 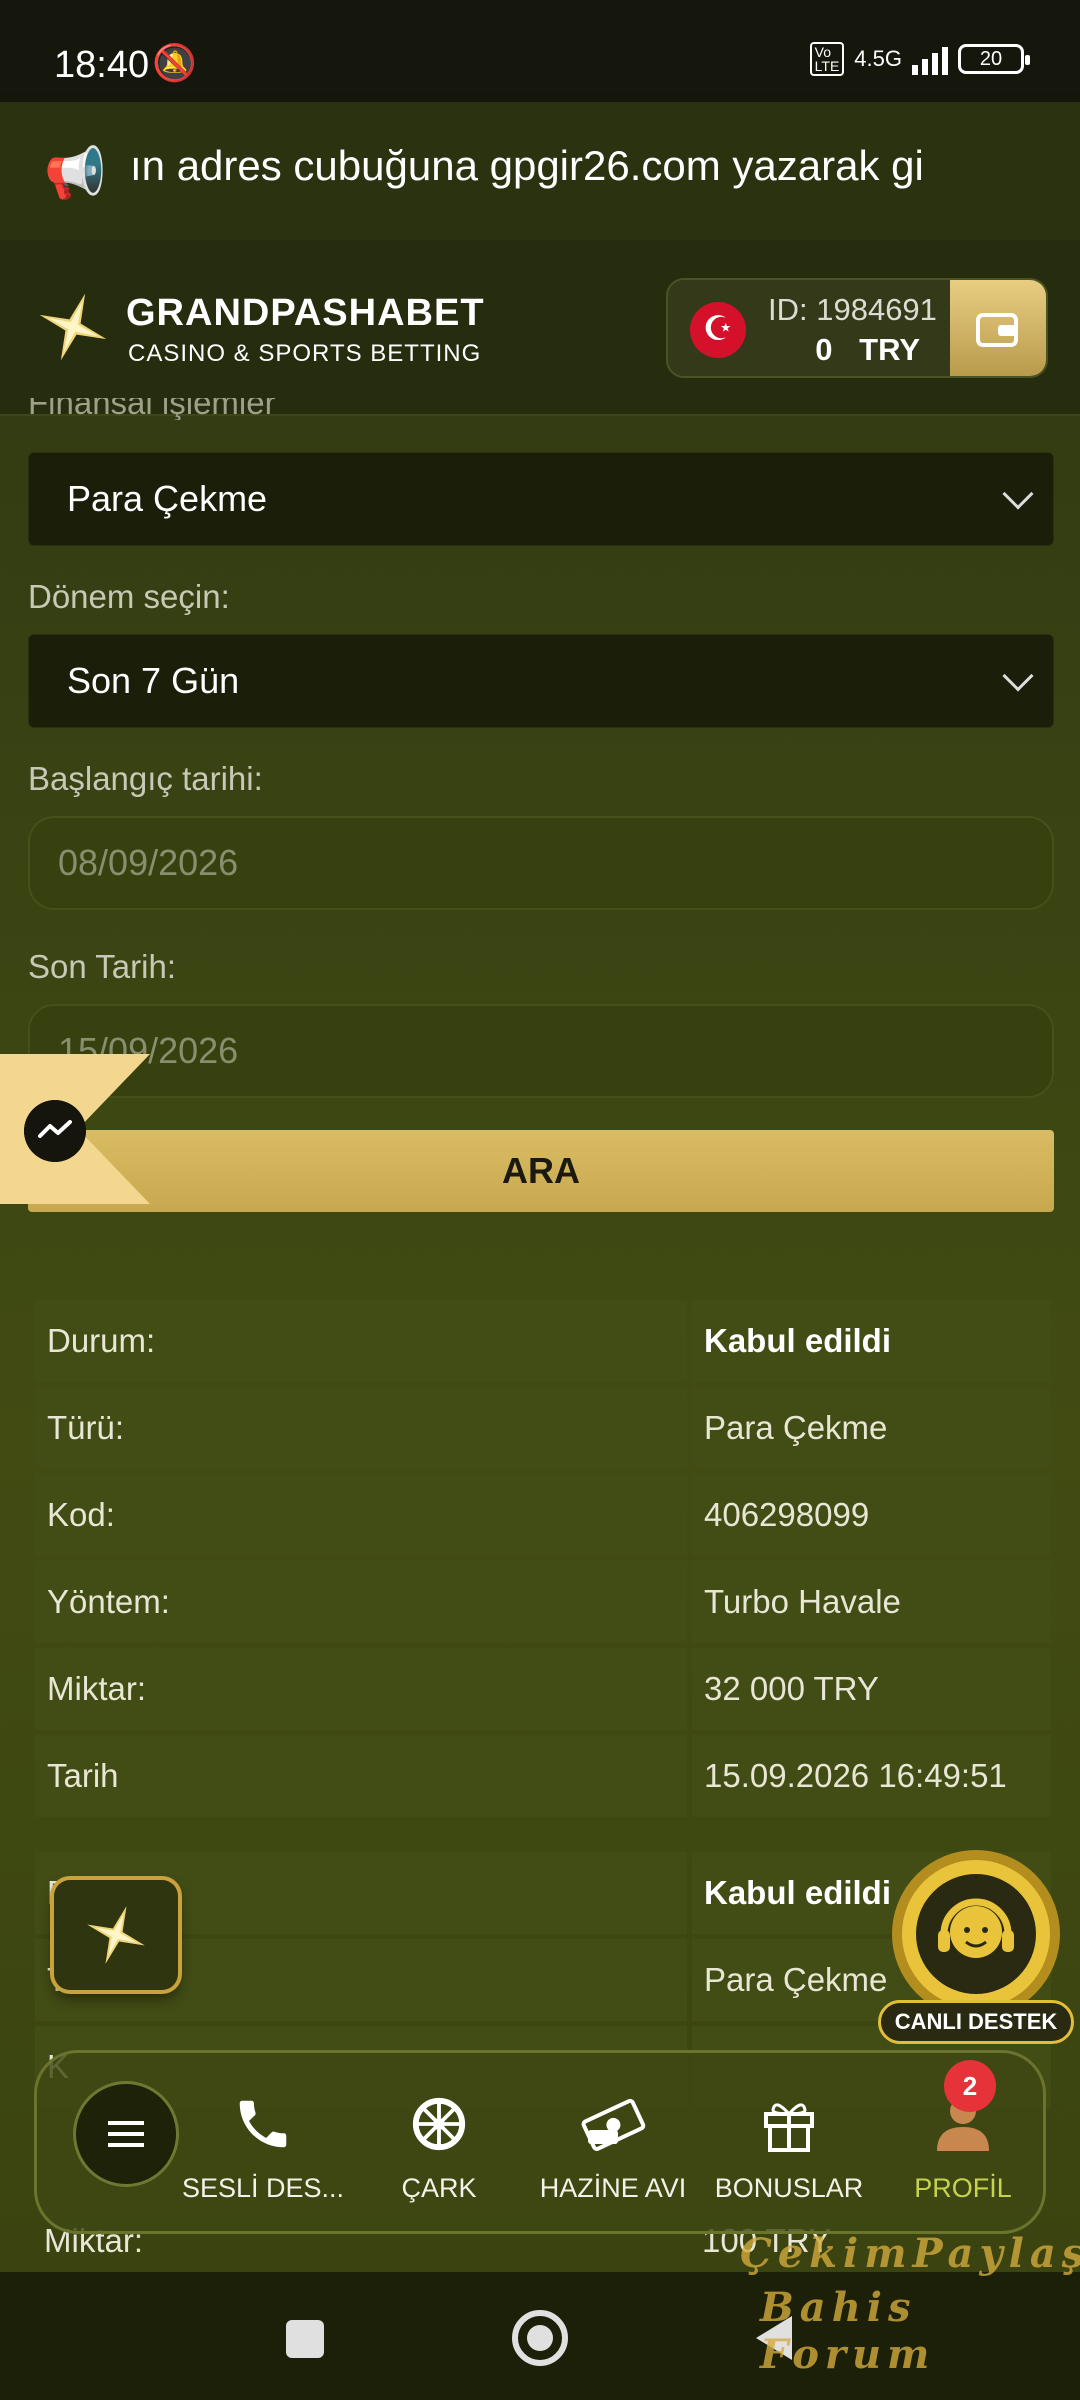 What do you see at coordinates (848, 2331) in the screenshot?
I see `watermark-line2: Bahis Forum` at bounding box center [848, 2331].